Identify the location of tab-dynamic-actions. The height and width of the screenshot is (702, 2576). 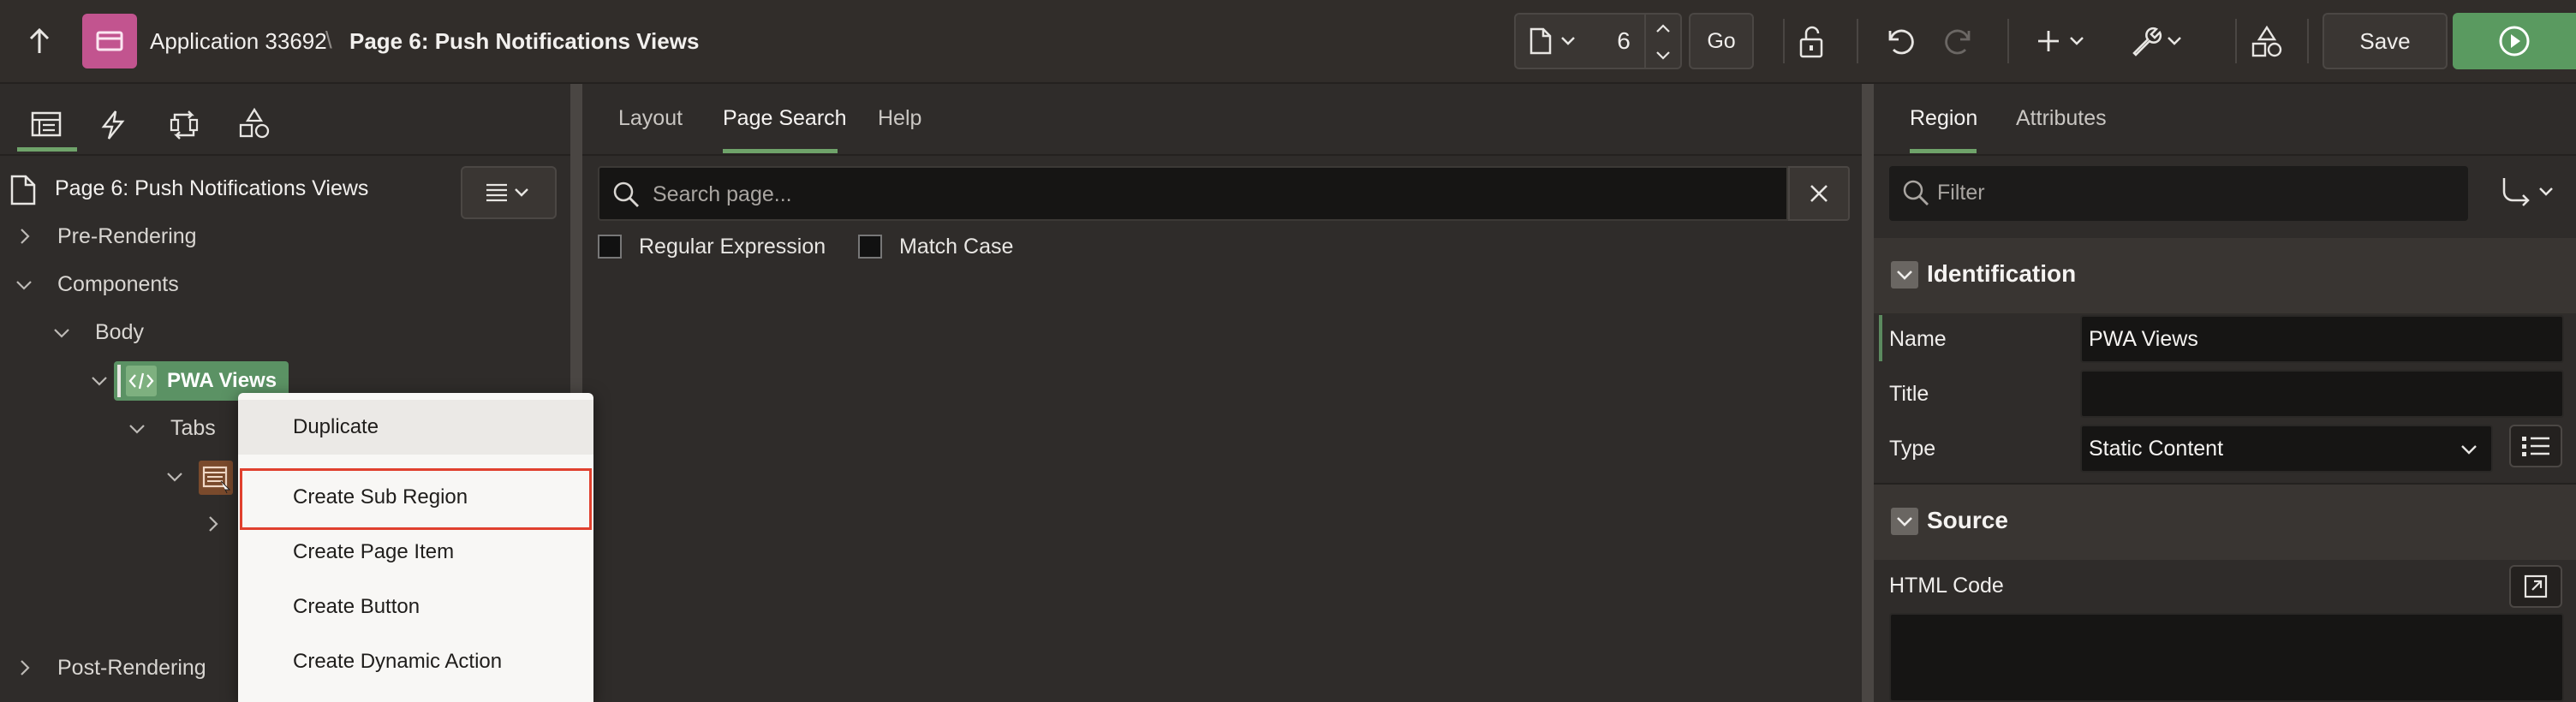
(113, 125).